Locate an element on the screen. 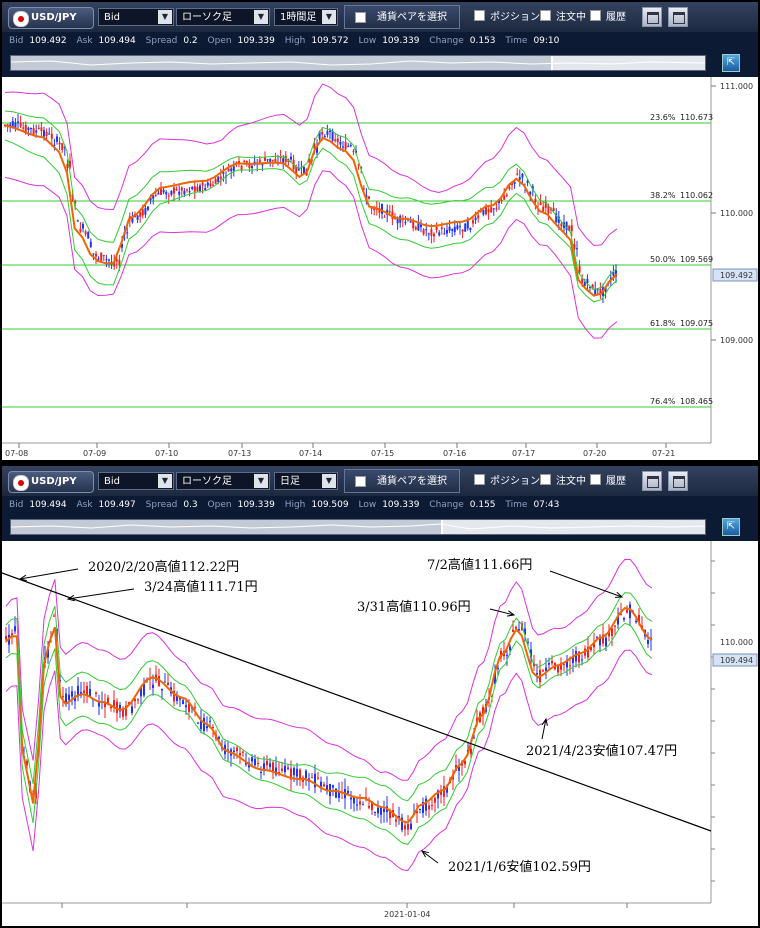 This screenshot has height=928, width=760. time-value: 07:43 is located at coordinates (546, 505).